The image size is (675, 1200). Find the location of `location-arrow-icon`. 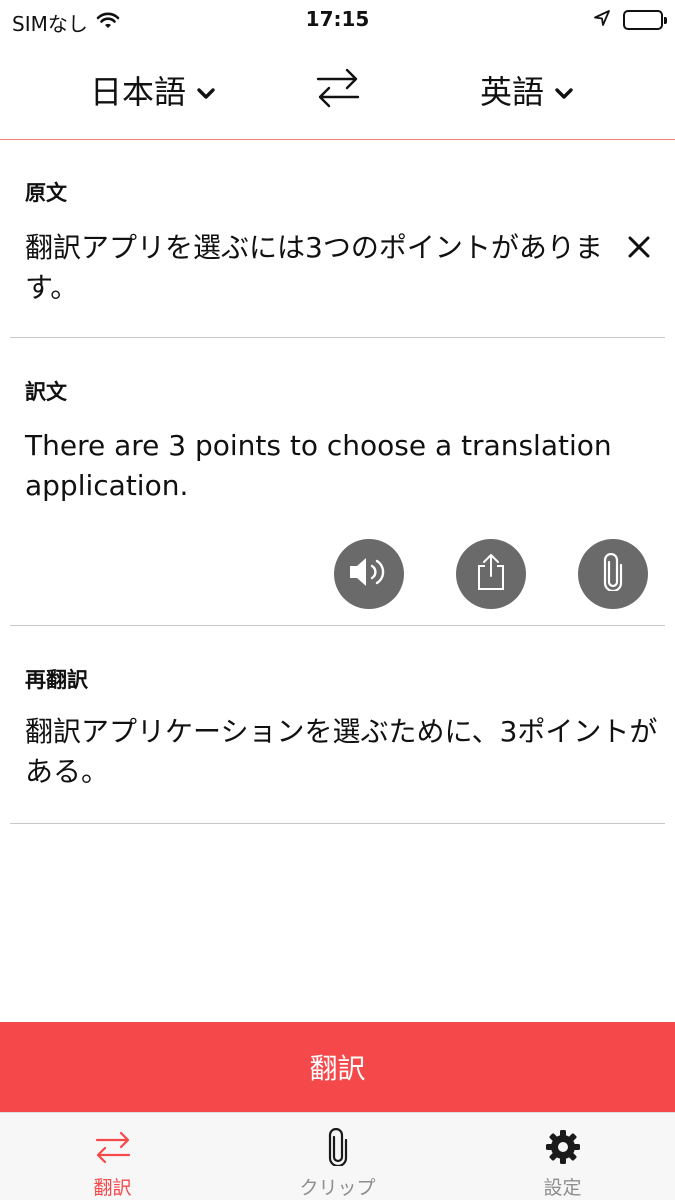

location-arrow-icon is located at coordinates (602, 20).